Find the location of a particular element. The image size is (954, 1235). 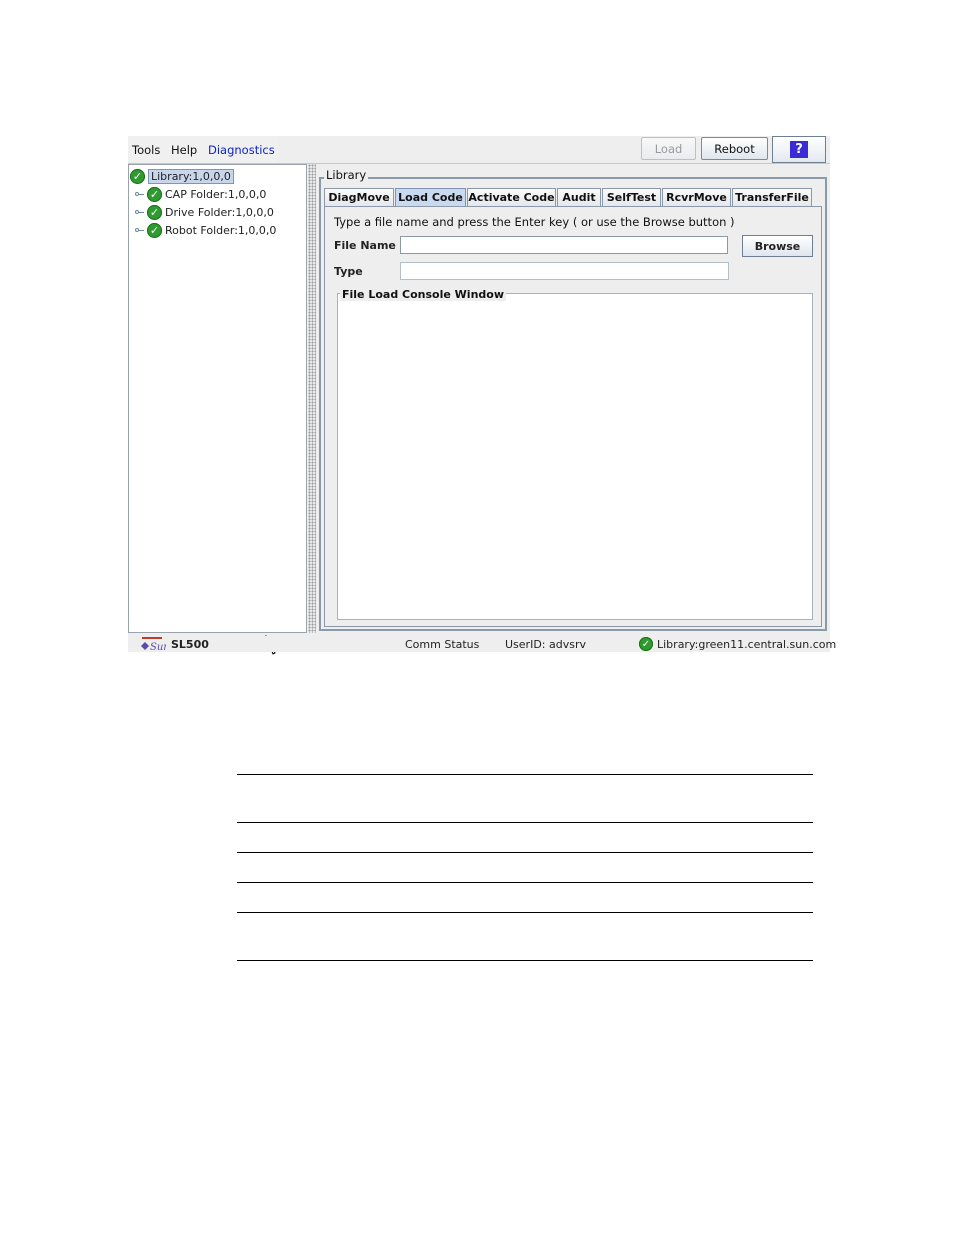

library-ok-icon: ✓ is located at coordinates (646, 644).